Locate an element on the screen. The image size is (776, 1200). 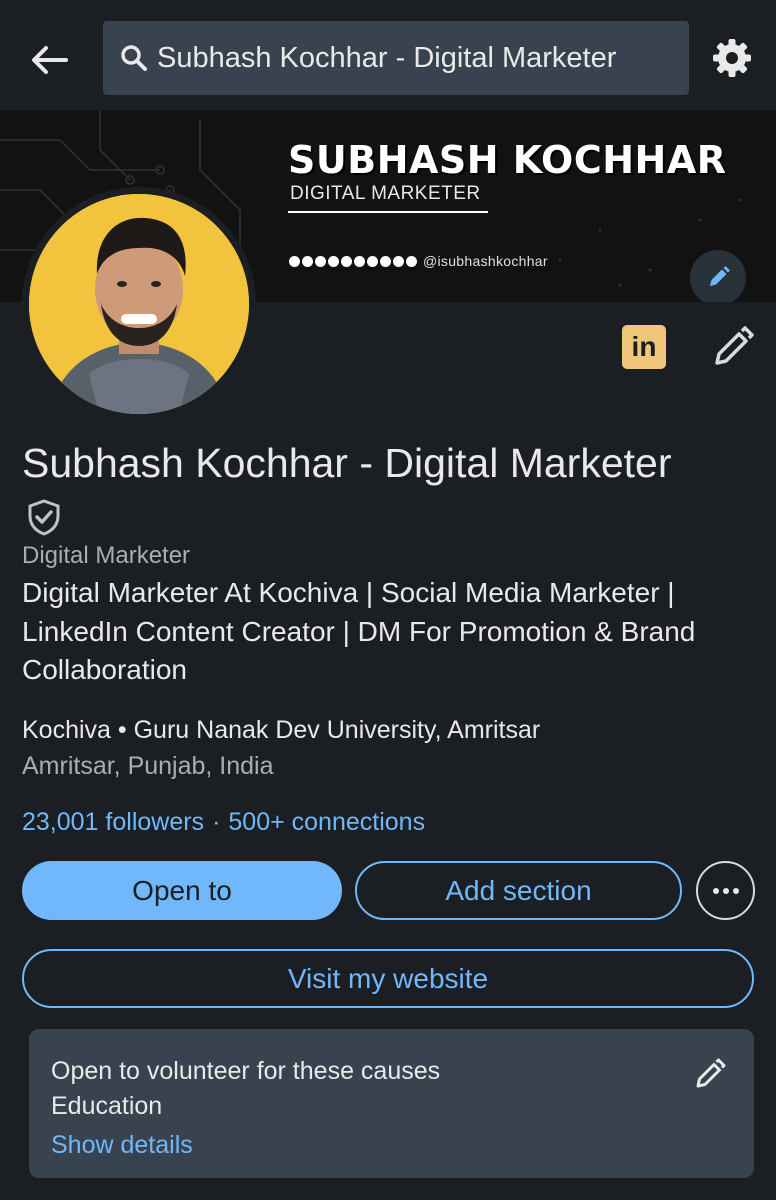
instagram-icon is located at coordinates (398, 261).